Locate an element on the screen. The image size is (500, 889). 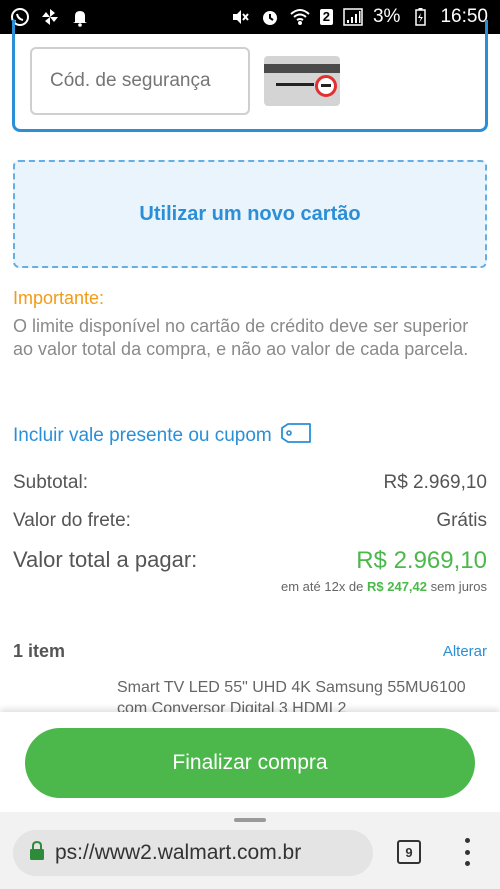
url-prefix: ps:// is located at coordinates (75, 852).